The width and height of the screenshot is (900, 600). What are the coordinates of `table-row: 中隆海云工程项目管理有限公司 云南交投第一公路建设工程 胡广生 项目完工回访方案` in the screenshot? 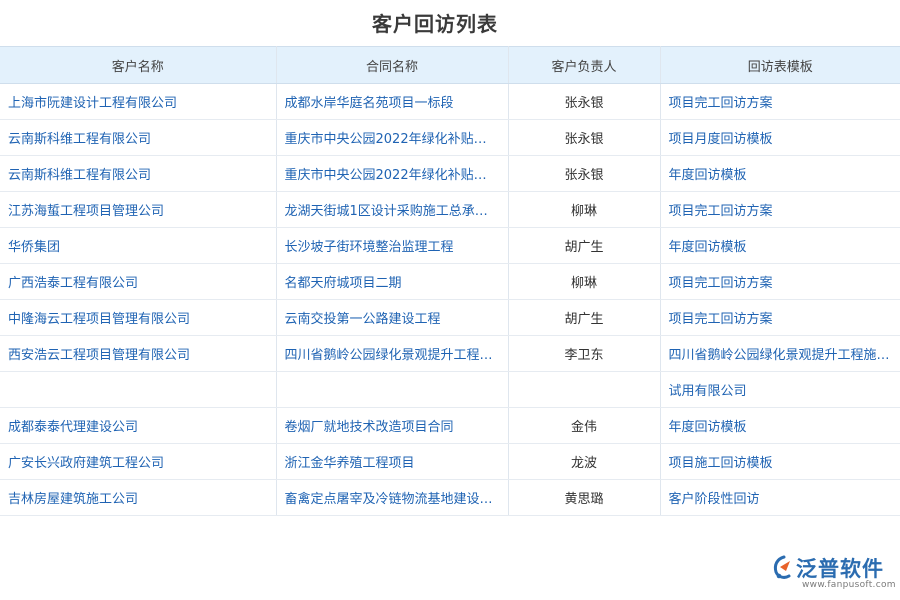 It's located at (450, 318).